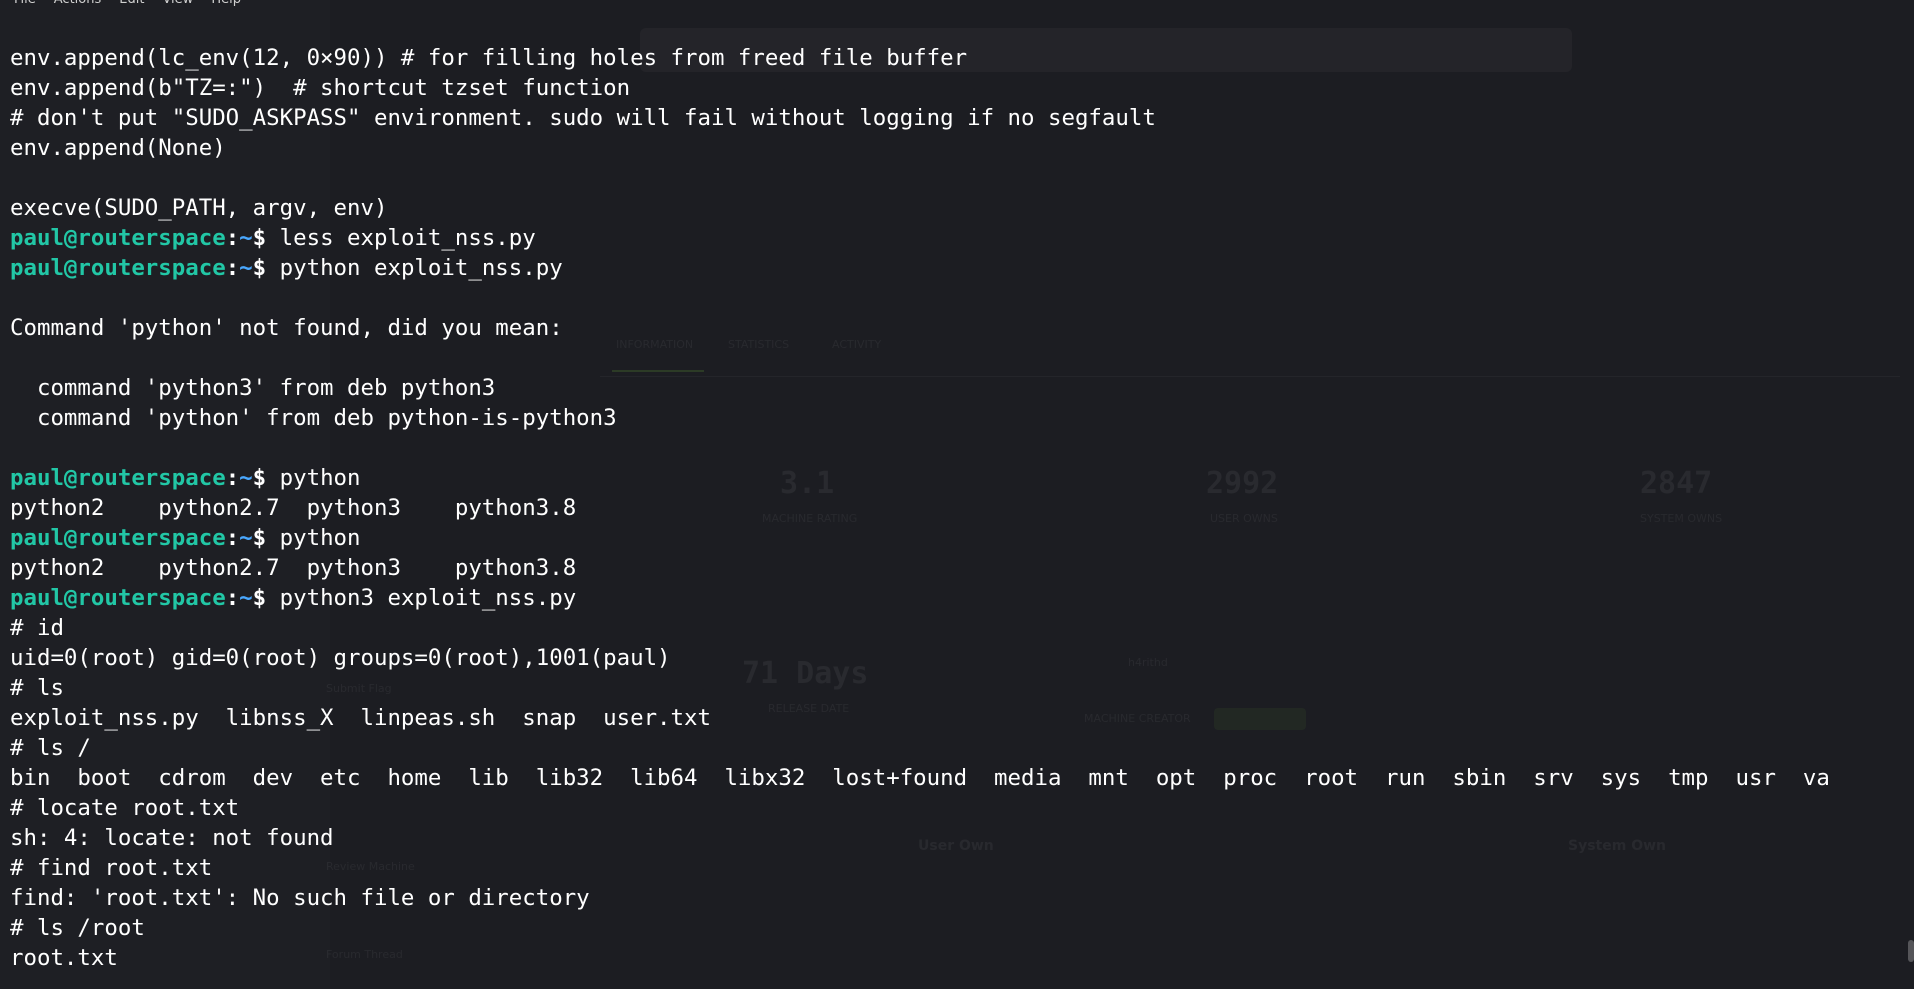  I want to click on menu-edit: Edit, so click(131, 4).